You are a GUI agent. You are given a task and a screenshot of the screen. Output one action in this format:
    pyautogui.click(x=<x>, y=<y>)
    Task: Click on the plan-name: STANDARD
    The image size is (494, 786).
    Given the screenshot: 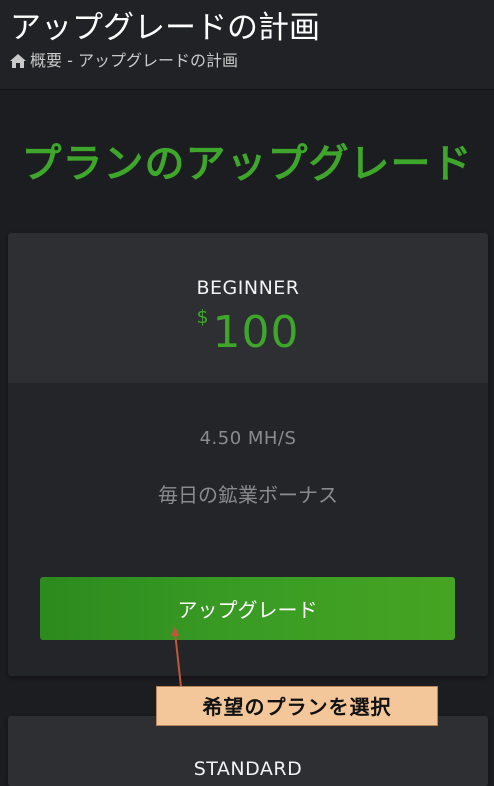 What is the action you would take?
    pyautogui.click(x=248, y=769)
    